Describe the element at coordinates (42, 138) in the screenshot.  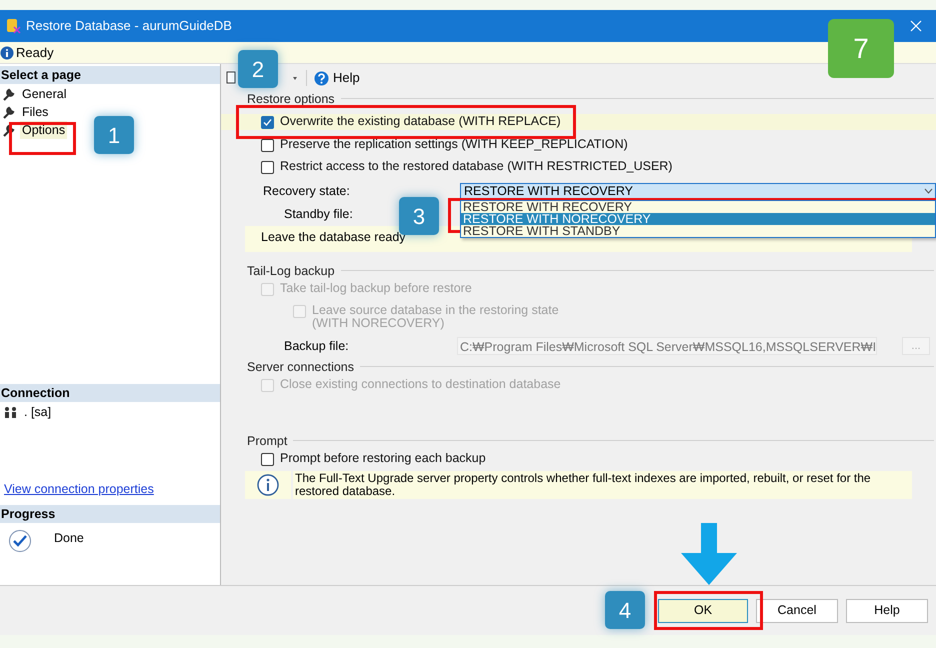
I see `highlight-frame` at that location.